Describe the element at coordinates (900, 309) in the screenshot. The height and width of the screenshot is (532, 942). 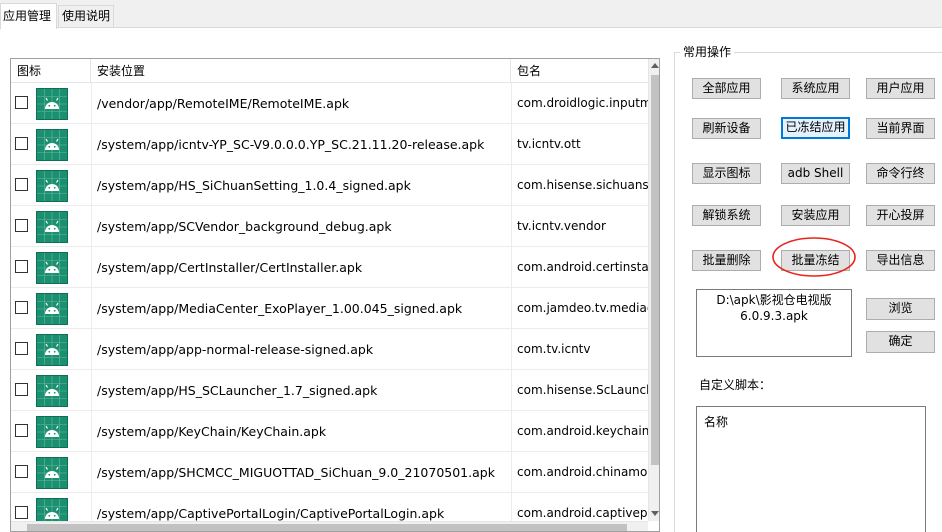
I see `browse-button: 浏览` at that location.